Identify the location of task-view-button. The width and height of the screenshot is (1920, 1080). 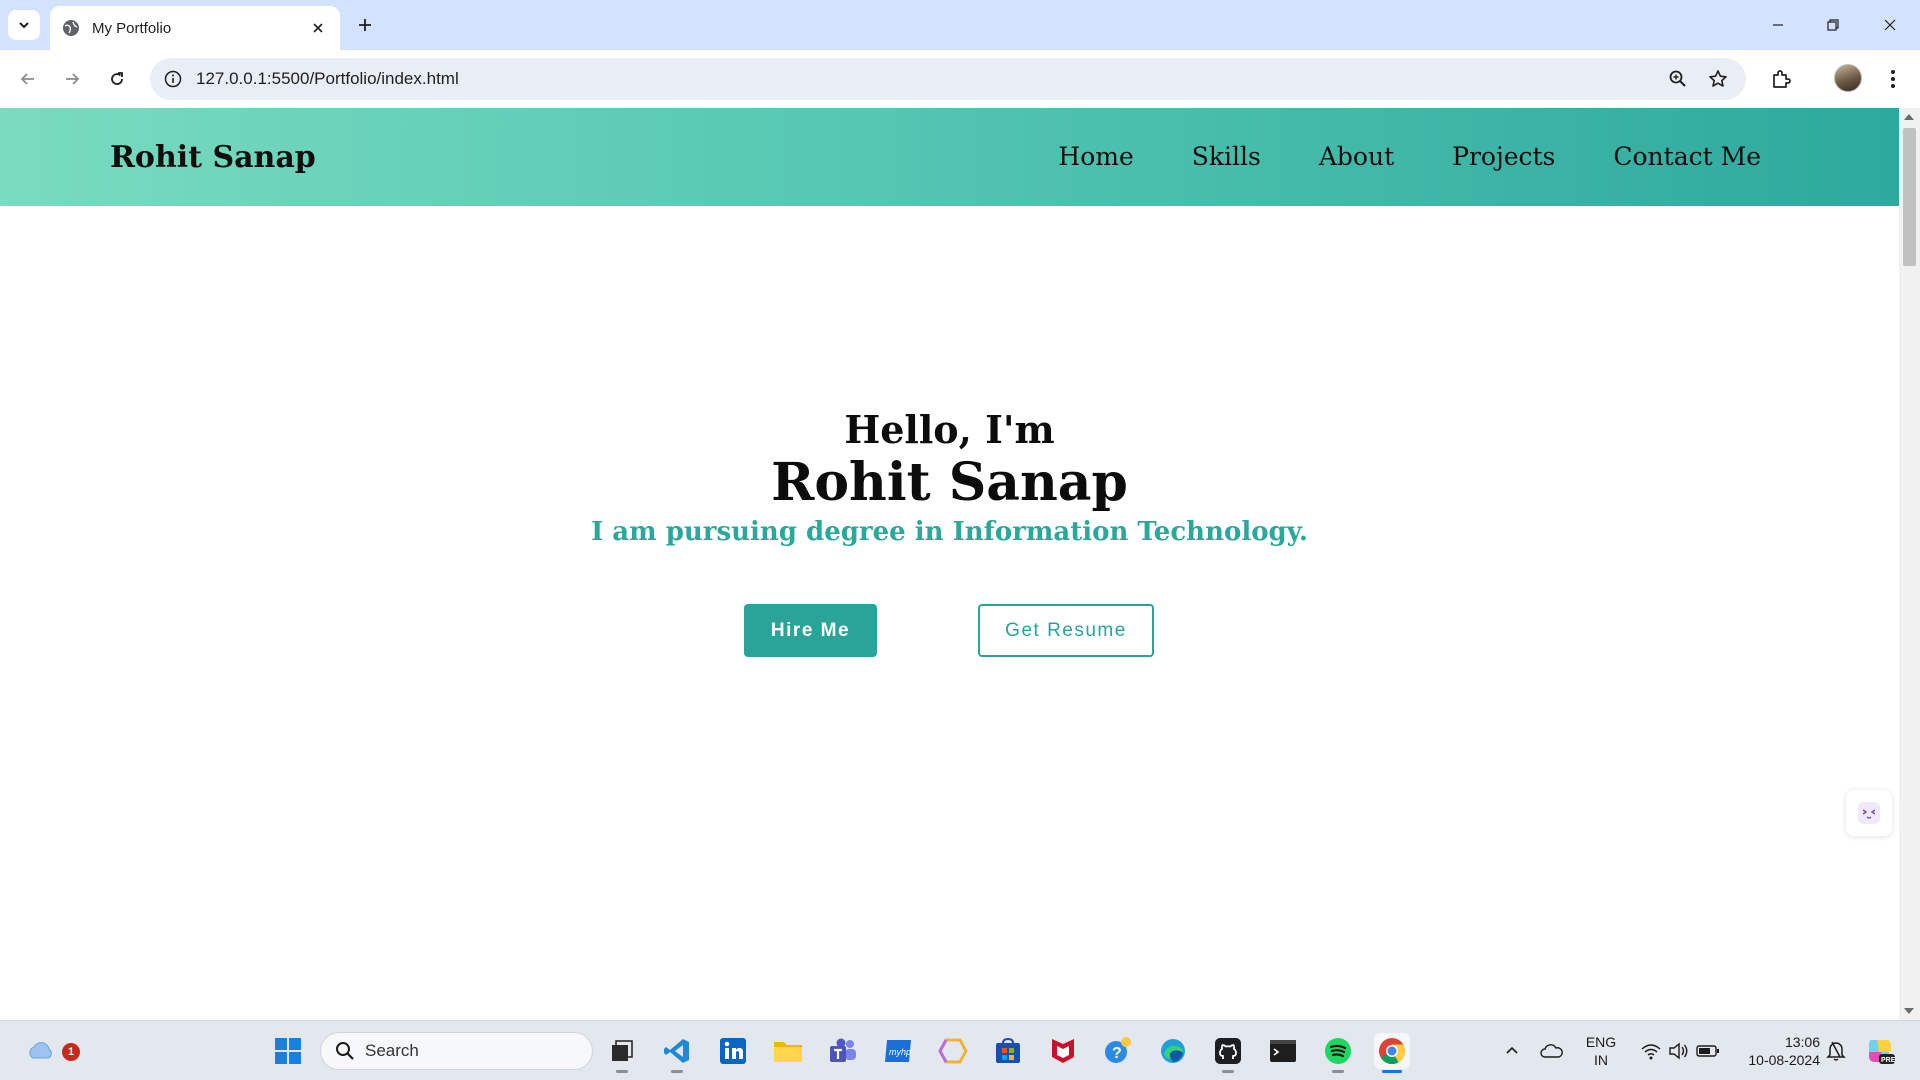
(622, 1053).